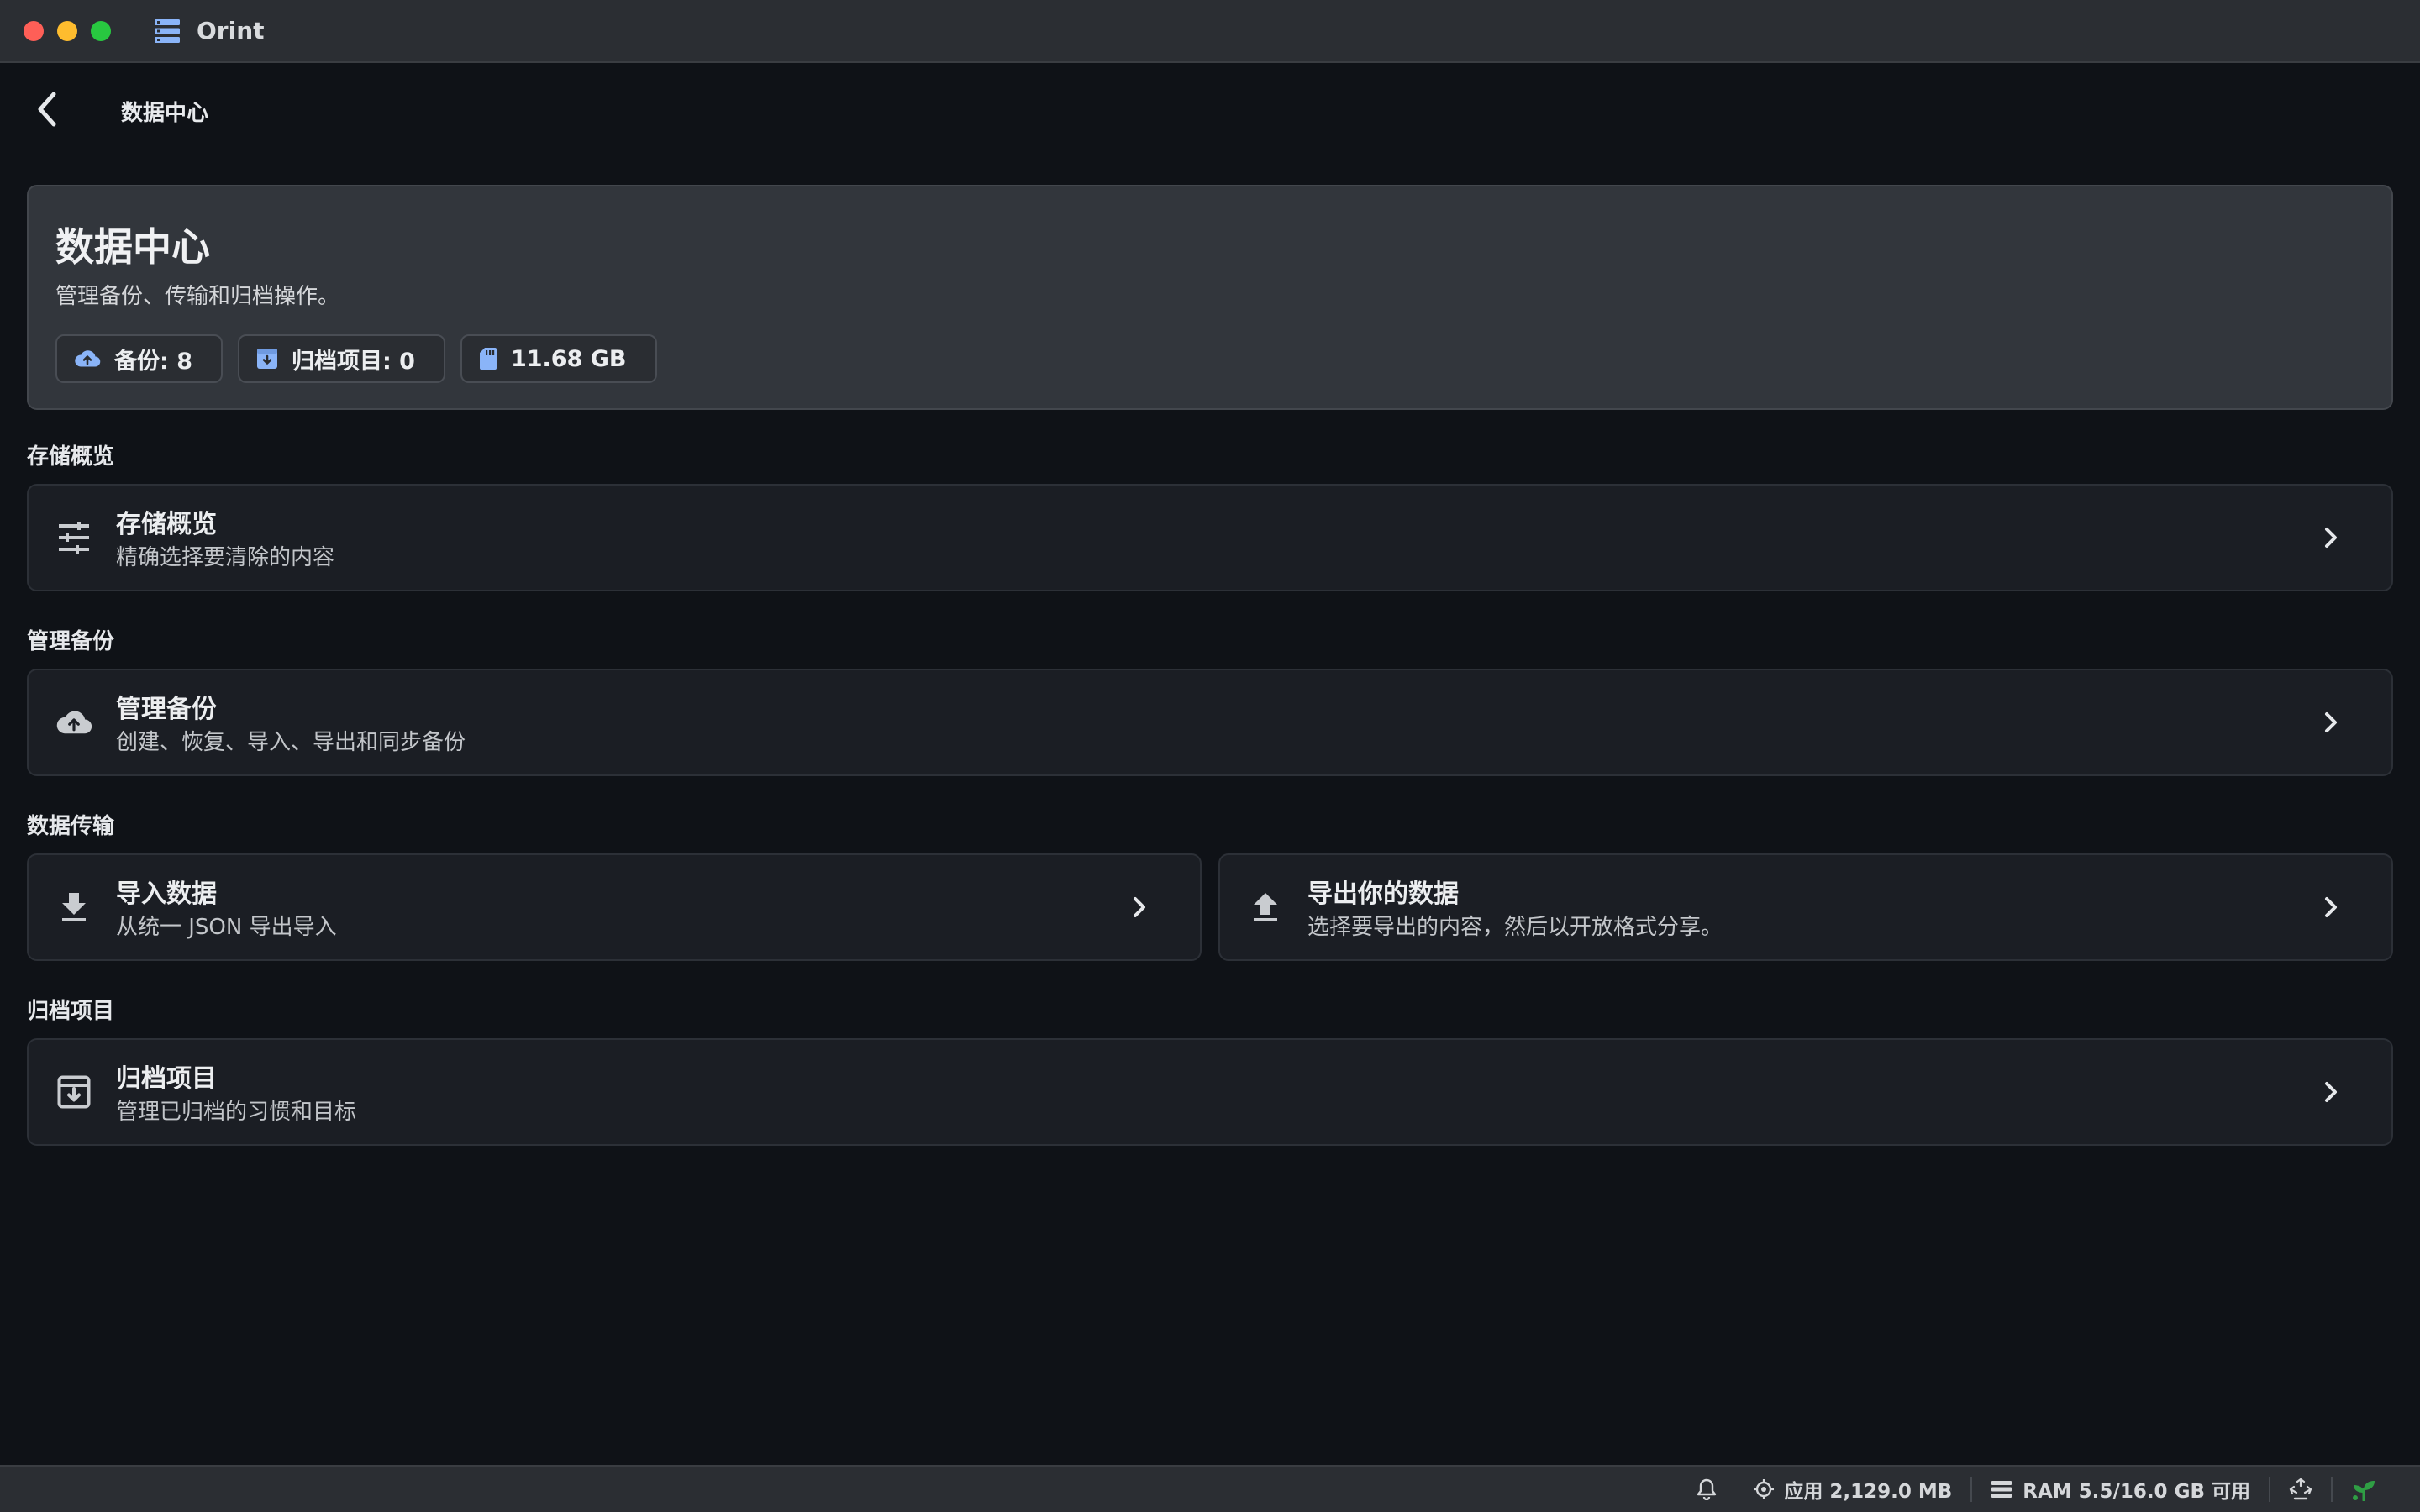 This screenshot has width=2420, height=1512. I want to click on ram-indicator: RAM 5.5/16.0 GB 可用, so click(2120, 1489).